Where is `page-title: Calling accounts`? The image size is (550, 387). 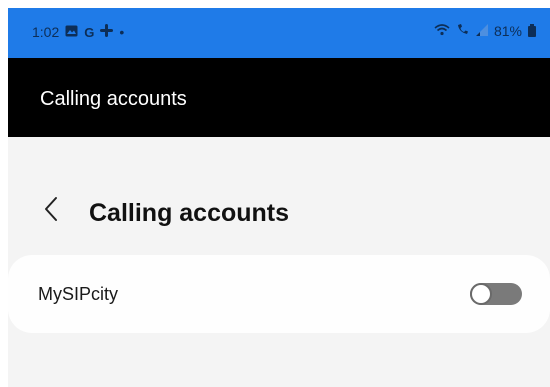 page-title: Calling accounts is located at coordinates (189, 213).